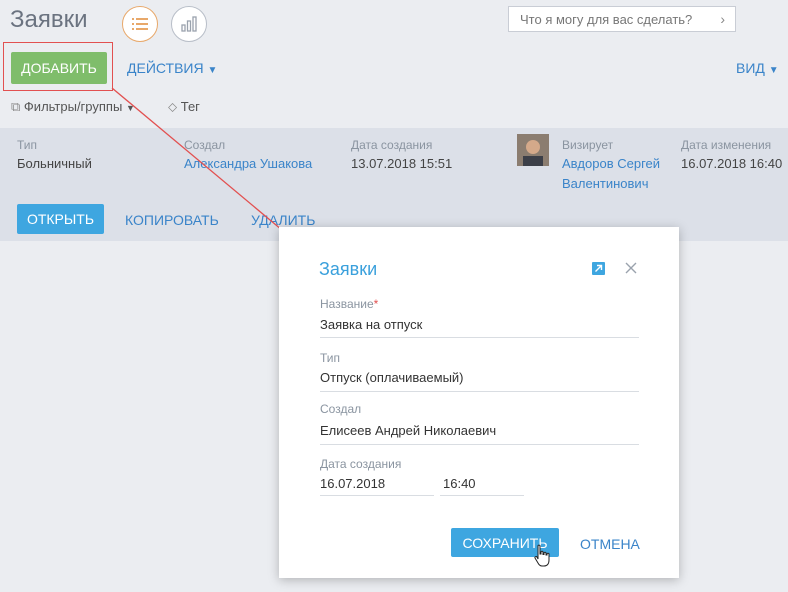 Image resolution: width=788 pixels, height=592 pixels. What do you see at coordinates (352, 483) in the screenshot?
I see `date-field: 16.07.2018` at bounding box center [352, 483].